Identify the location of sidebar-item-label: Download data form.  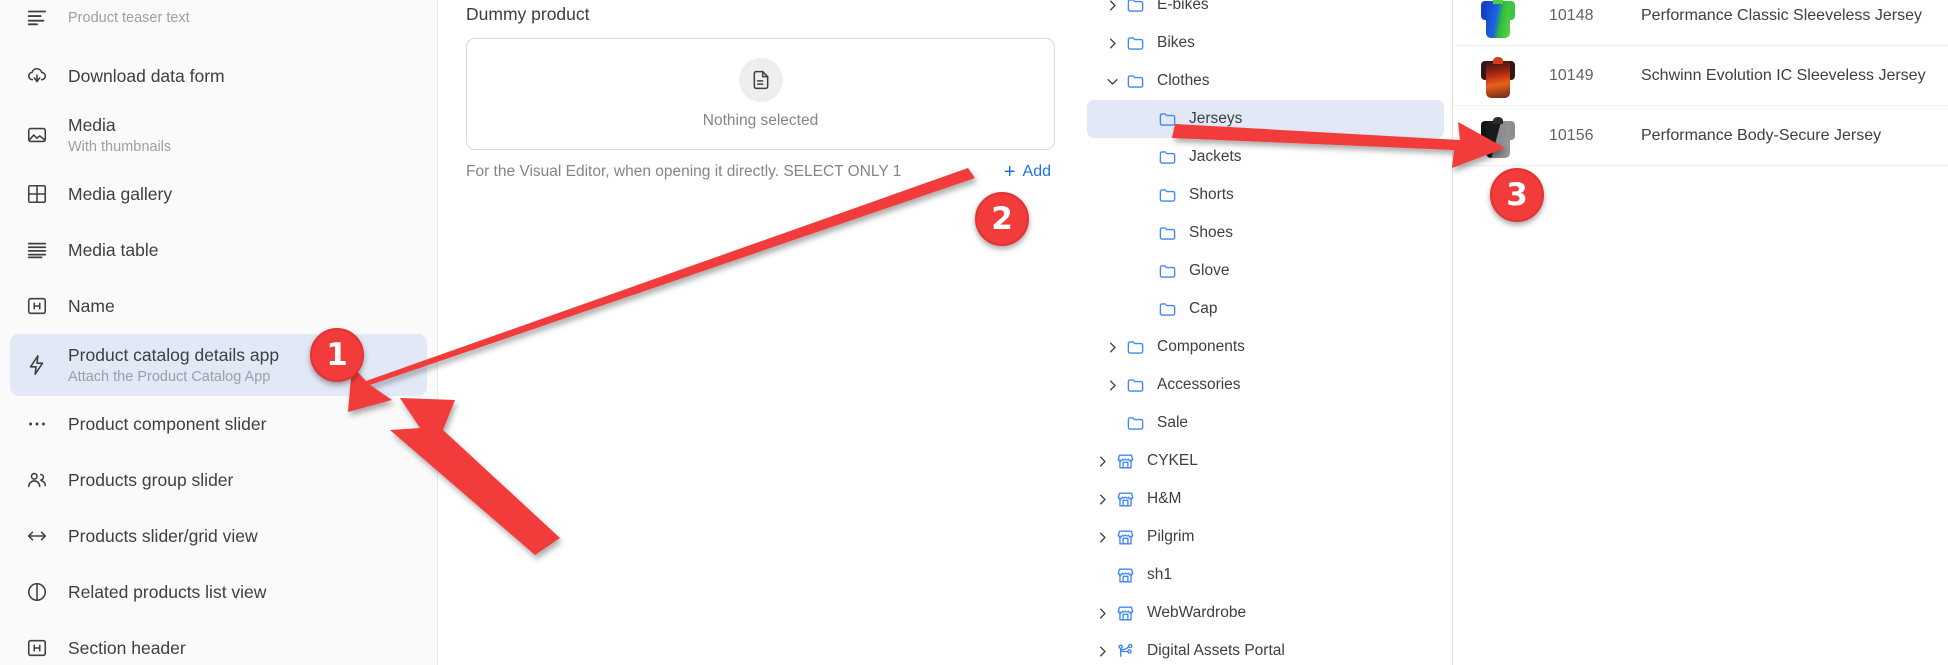
(146, 76).